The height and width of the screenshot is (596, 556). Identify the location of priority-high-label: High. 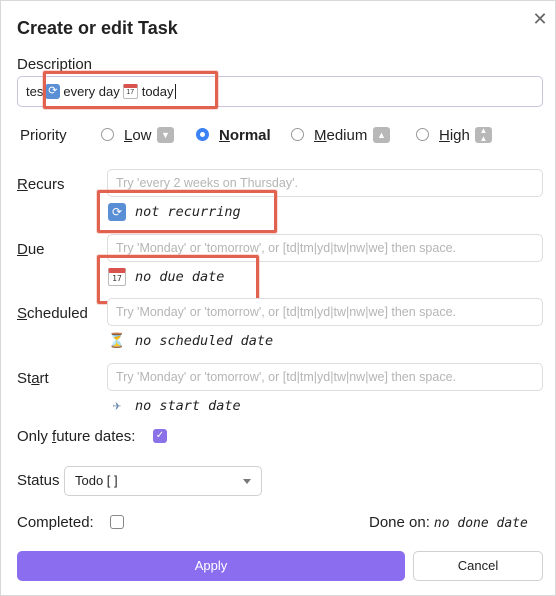
(454, 135).